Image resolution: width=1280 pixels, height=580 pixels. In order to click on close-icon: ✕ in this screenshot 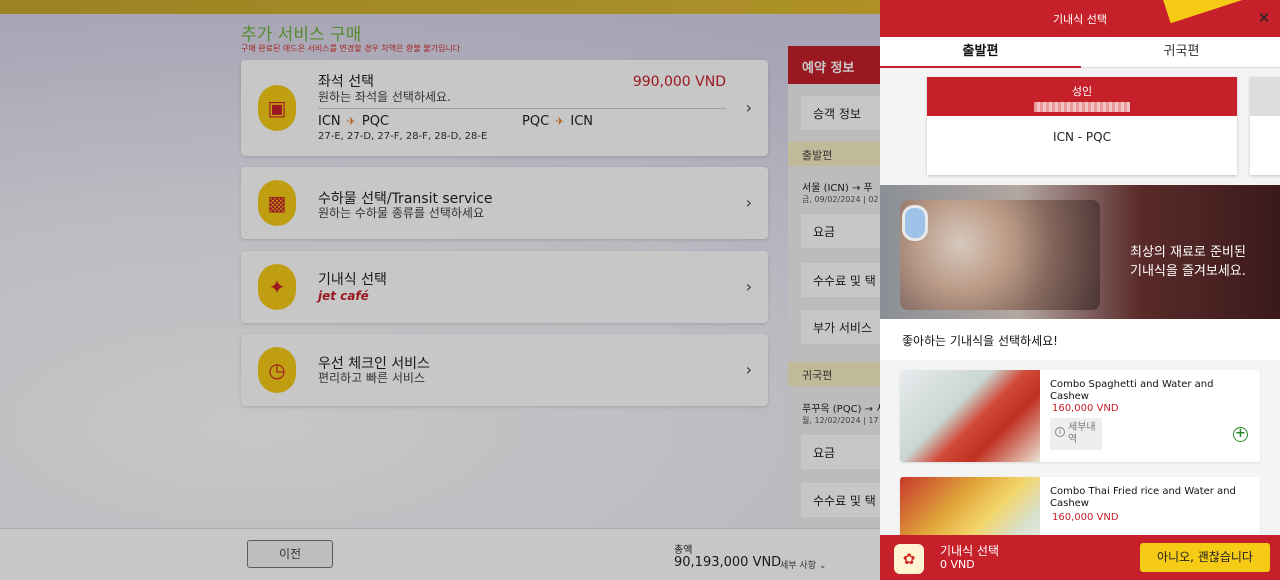, I will do `click(1264, 18)`.